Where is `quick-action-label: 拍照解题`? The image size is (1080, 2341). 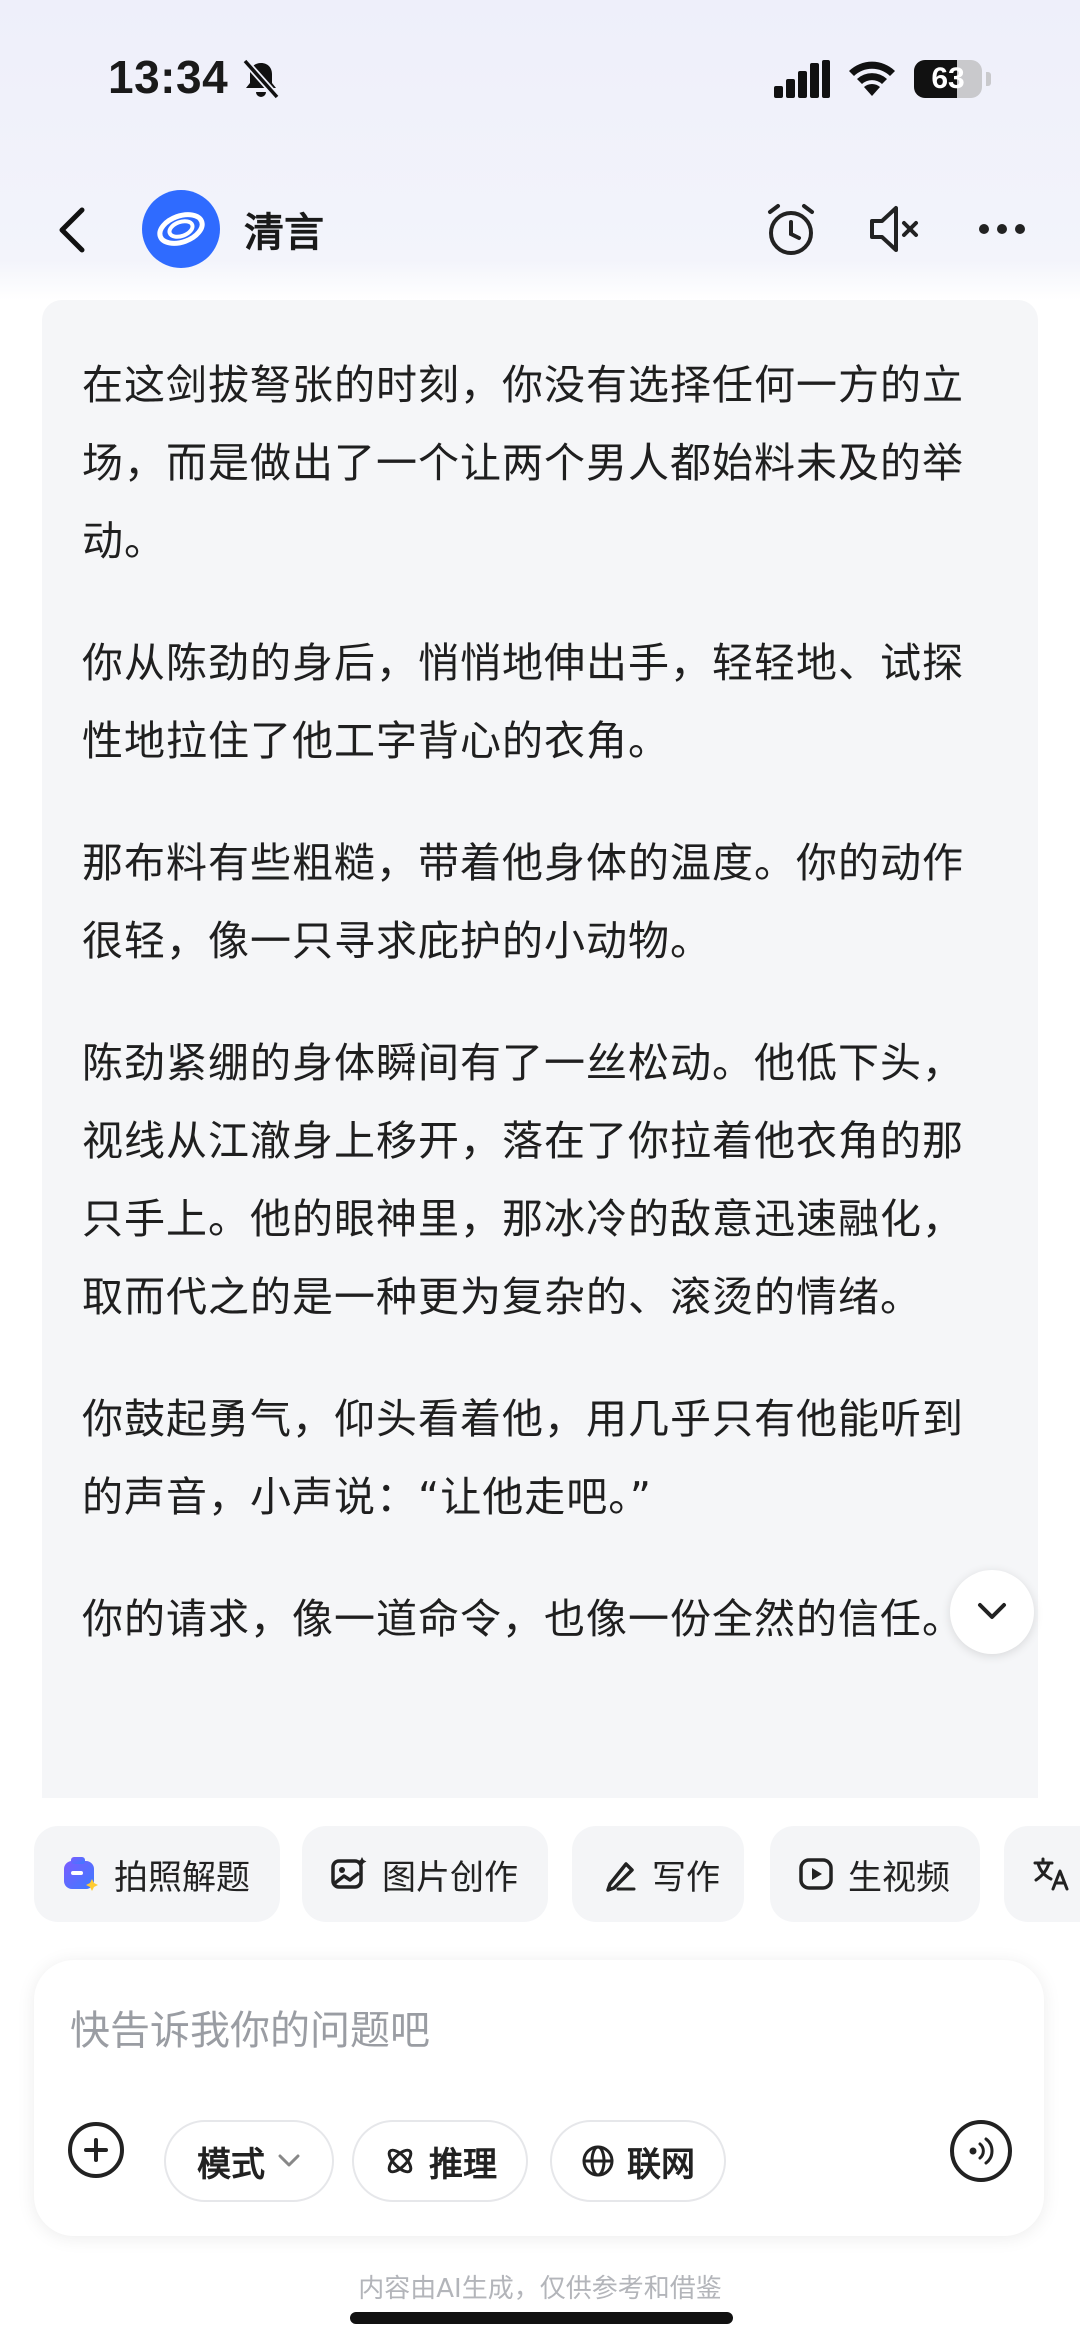 quick-action-label: 拍照解题 is located at coordinates (182, 1877).